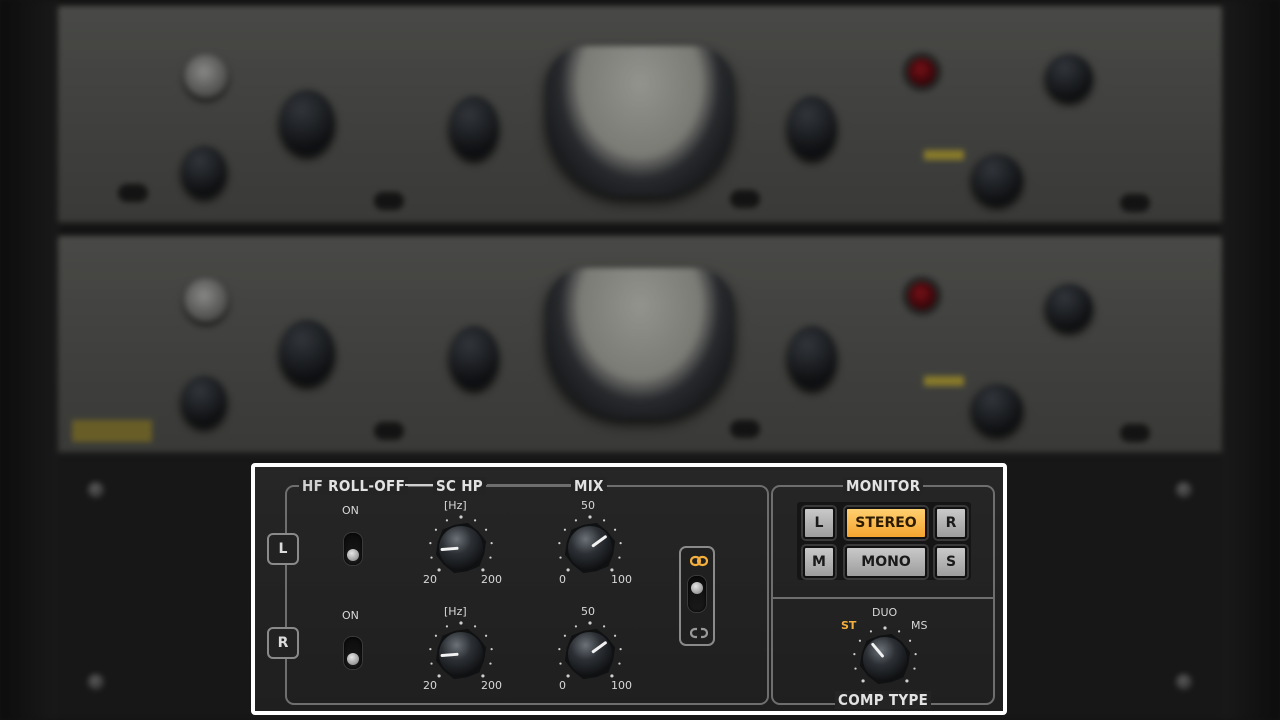 This screenshot has height=720, width=1280. What do you see at coordinates (883, 598) in the screenshot?
I see `monitor-comp-divider` at bounding box center [883, 598].